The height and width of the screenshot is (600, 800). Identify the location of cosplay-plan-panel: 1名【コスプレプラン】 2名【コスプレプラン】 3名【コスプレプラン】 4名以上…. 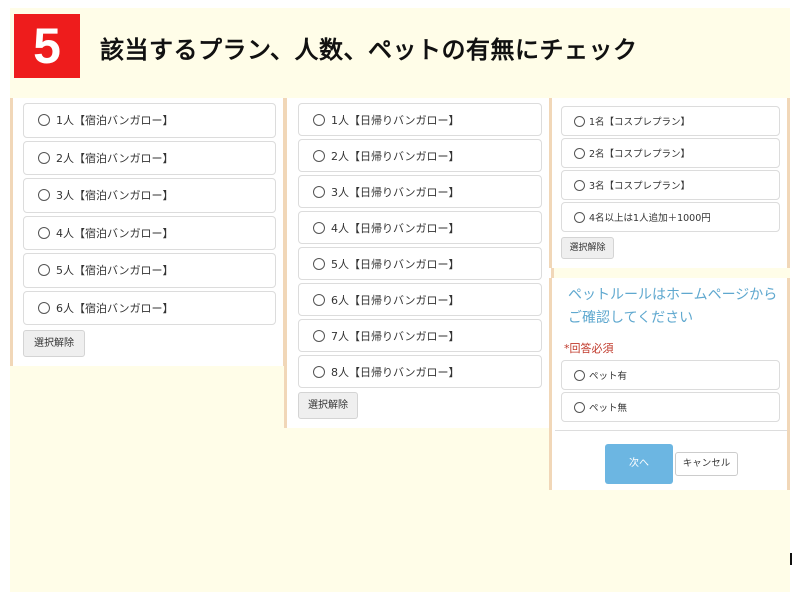
(669, 183).